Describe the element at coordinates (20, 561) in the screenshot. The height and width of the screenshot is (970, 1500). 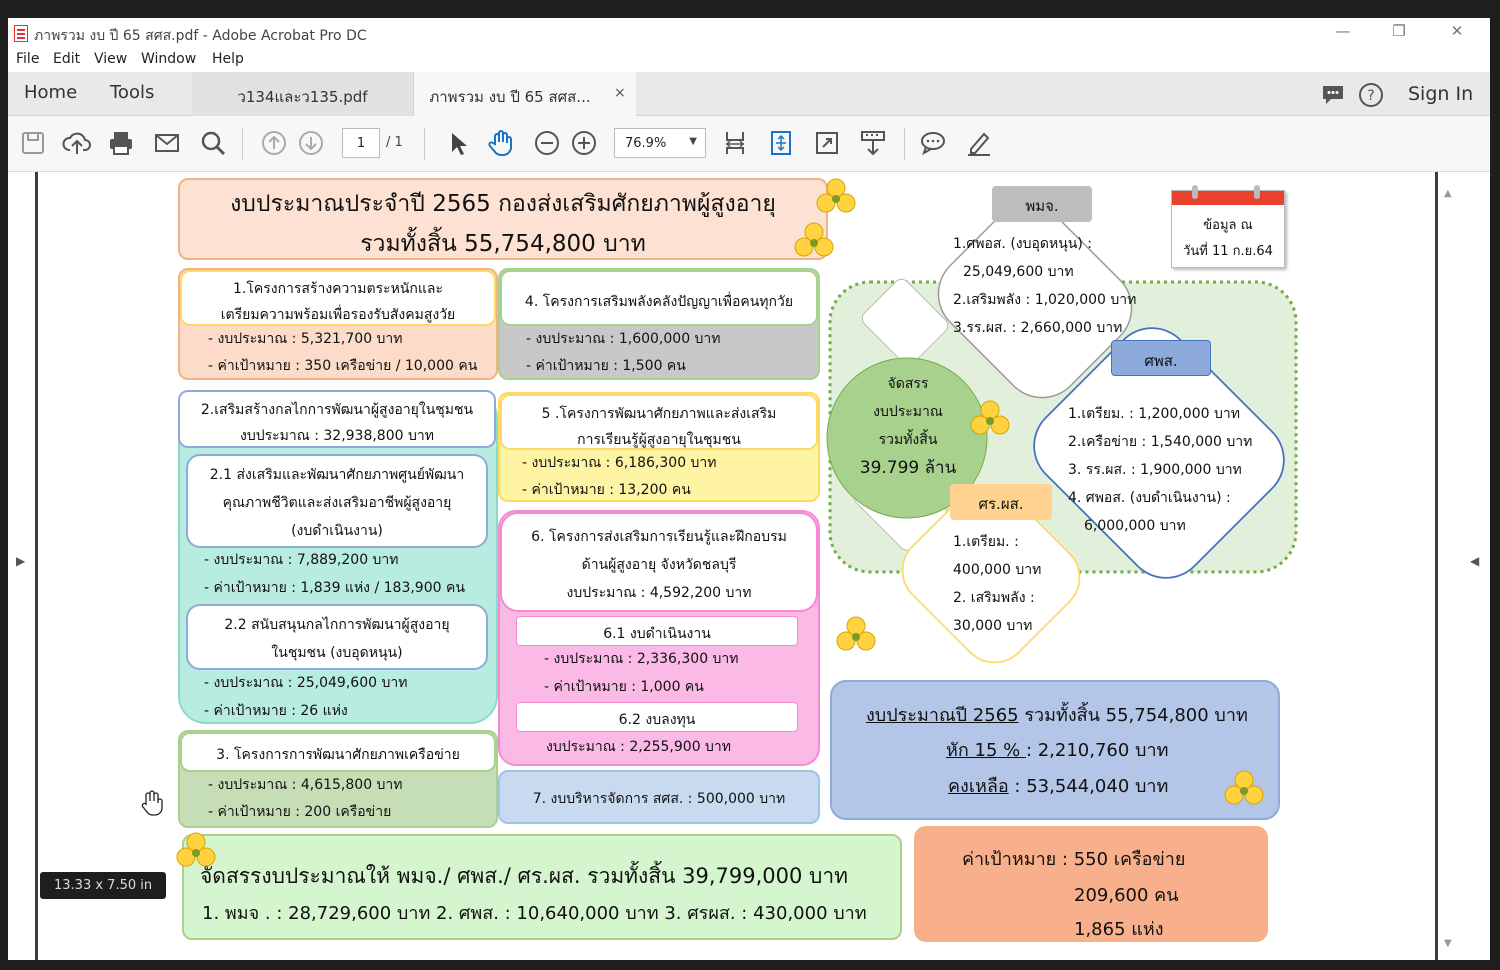
I see `expand-left-panel-icon: ▶` at that location.